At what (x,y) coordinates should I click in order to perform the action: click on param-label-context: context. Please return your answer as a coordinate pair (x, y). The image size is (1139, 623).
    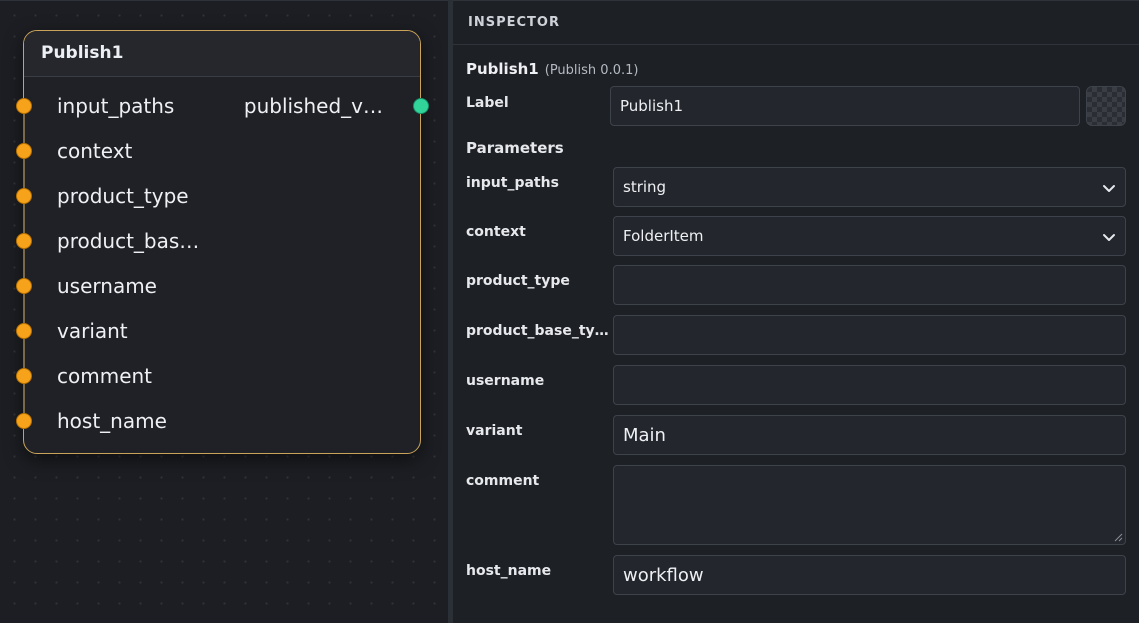
    Looking at the image, I should click on (496, 232).